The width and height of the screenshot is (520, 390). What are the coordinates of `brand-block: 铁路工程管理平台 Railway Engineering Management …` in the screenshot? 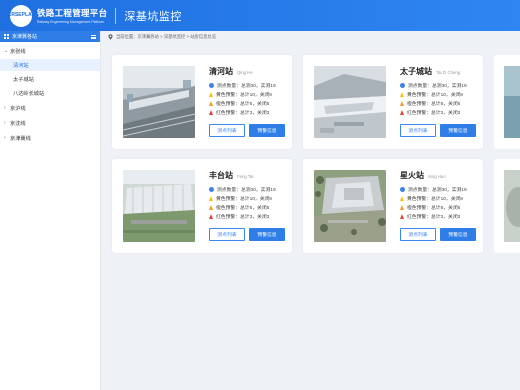 It's located at (72, 15).